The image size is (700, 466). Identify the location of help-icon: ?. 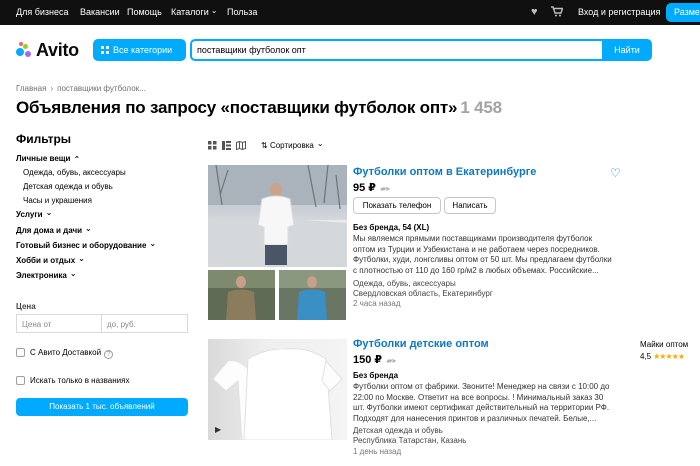
(109, 354).